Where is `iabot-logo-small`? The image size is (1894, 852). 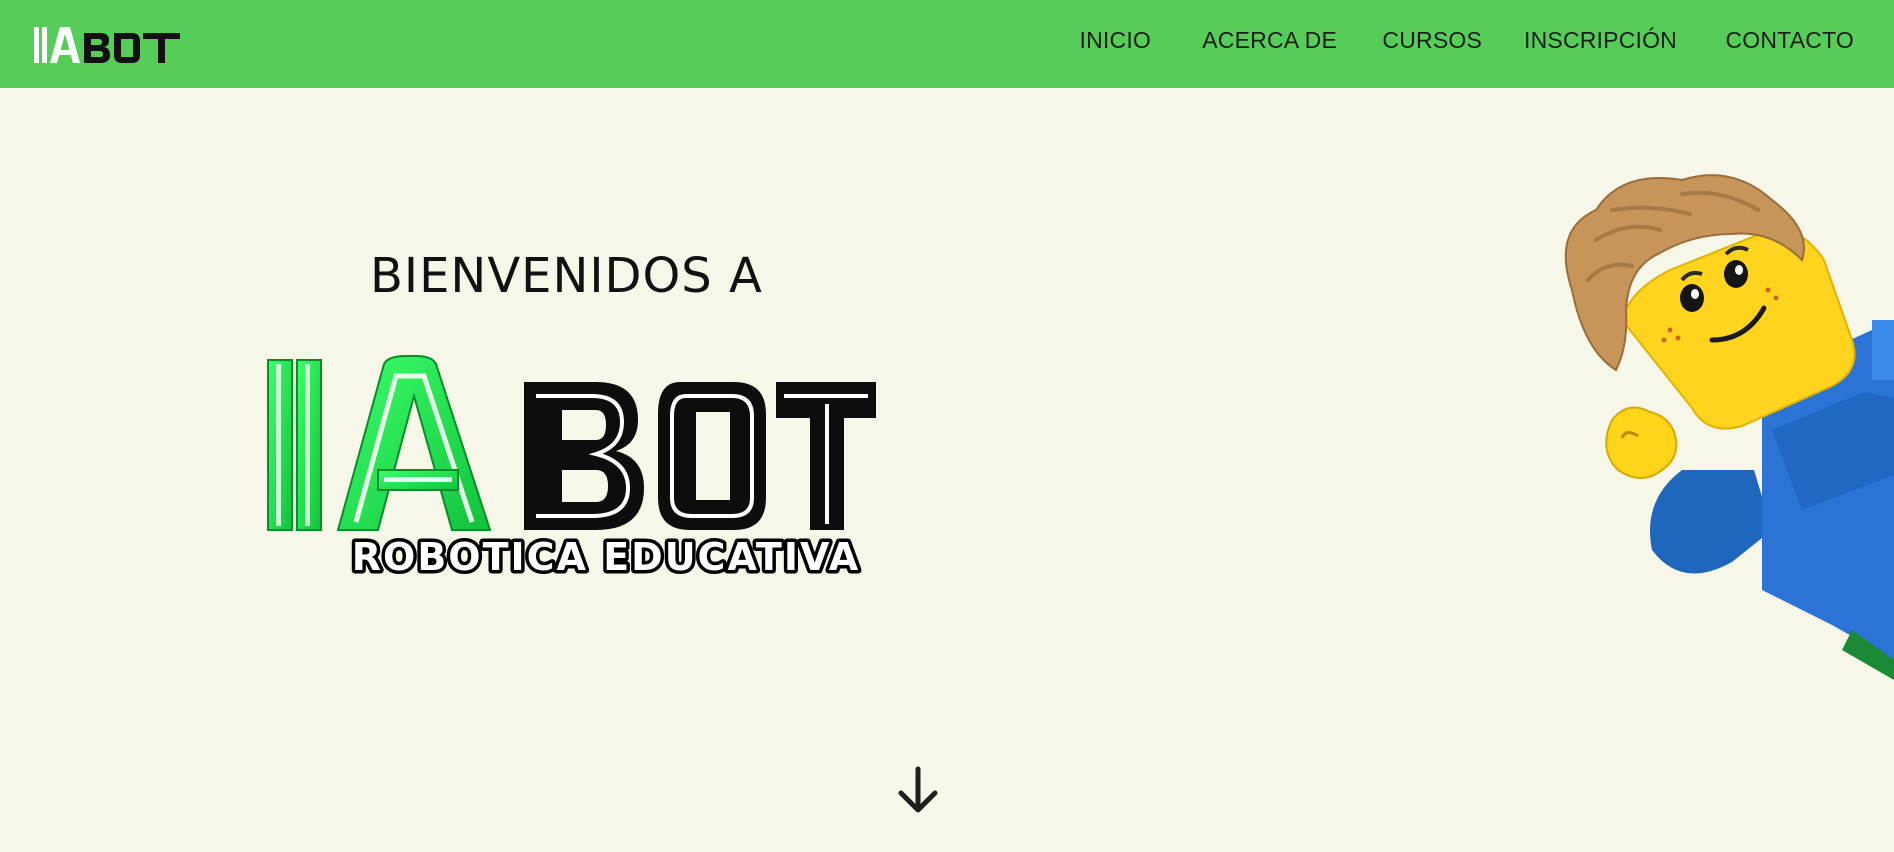 iabot-logo-small is located at coordinates (108, 45).